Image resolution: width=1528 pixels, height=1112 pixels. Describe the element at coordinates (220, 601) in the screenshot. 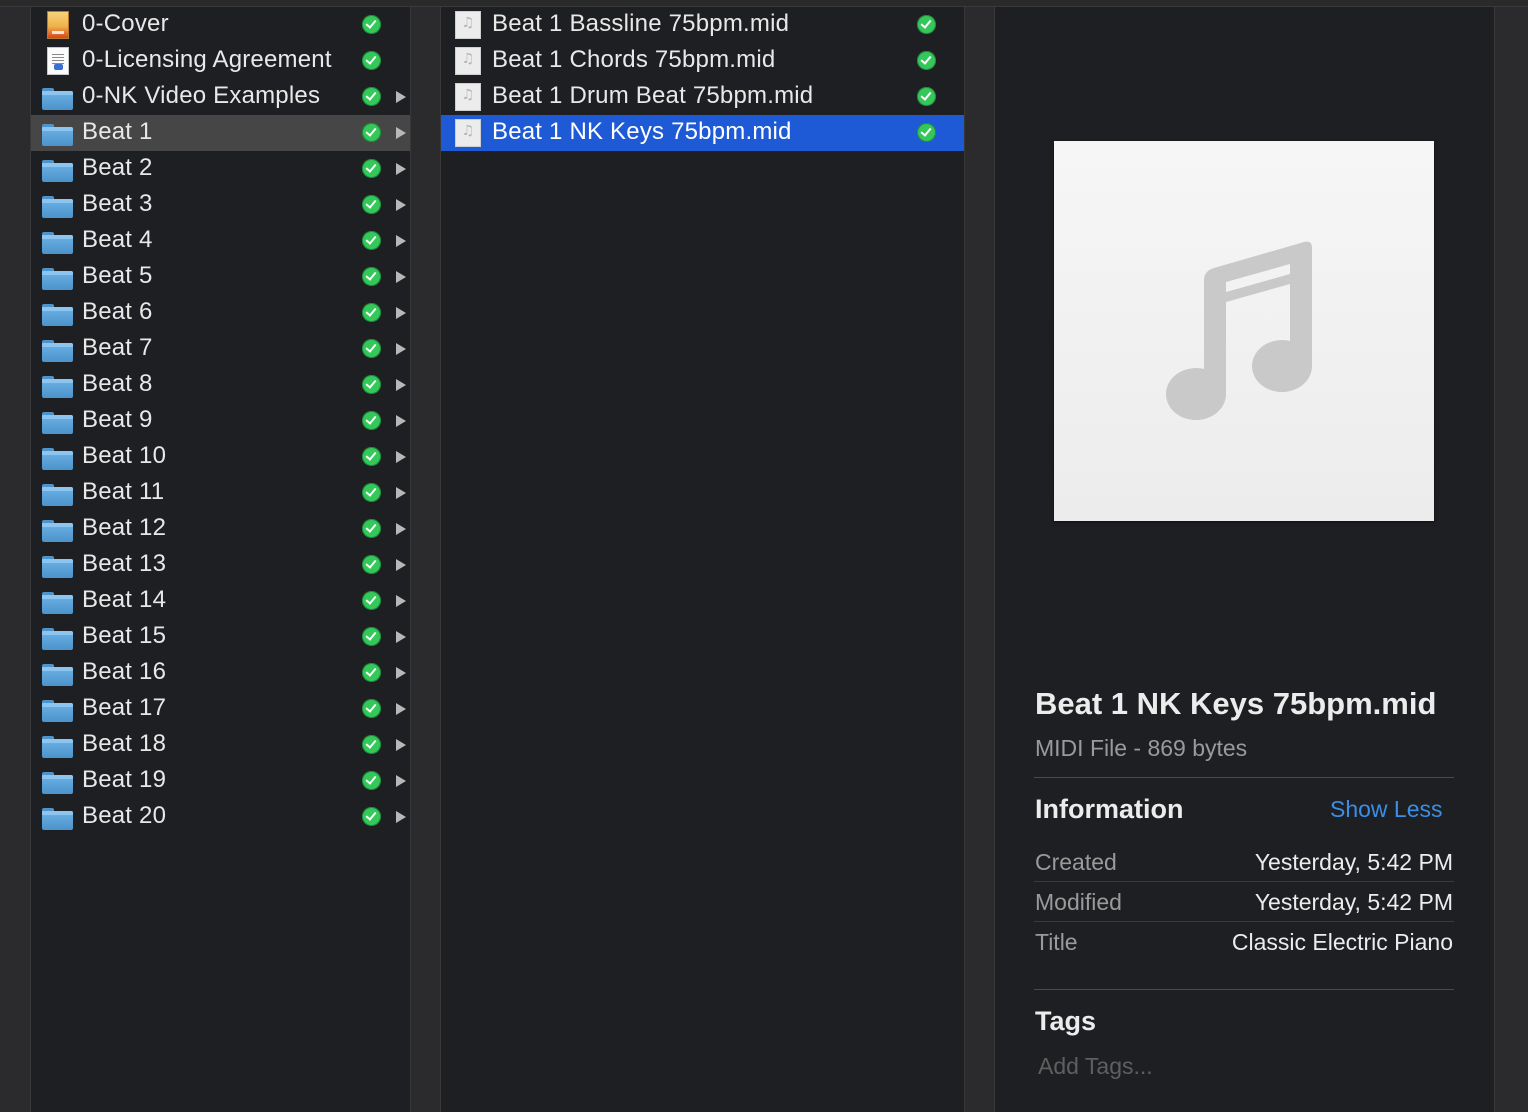

I see `column-1-item: Beat 14` at that location.